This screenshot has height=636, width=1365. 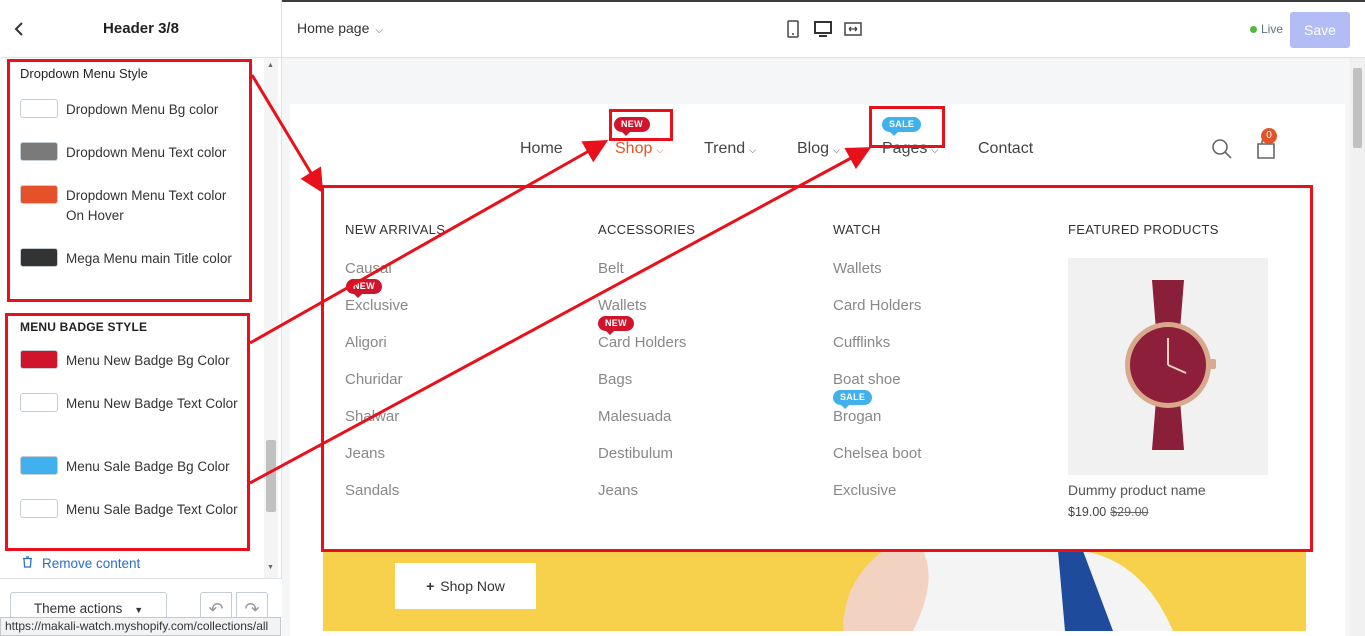 I want to click on option-new-badge-bg: Menu New Badge Bg Color, so click(x=132, y=370).